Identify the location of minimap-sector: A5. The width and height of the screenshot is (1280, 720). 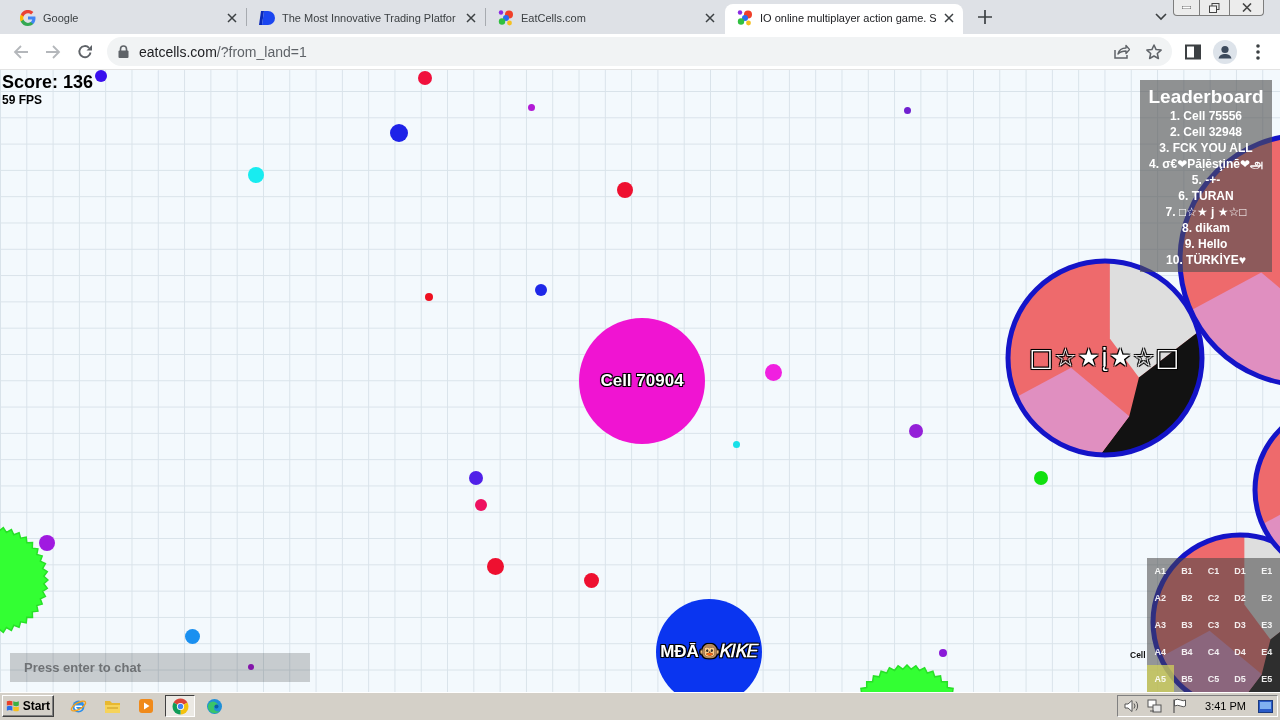
(1160, 678).